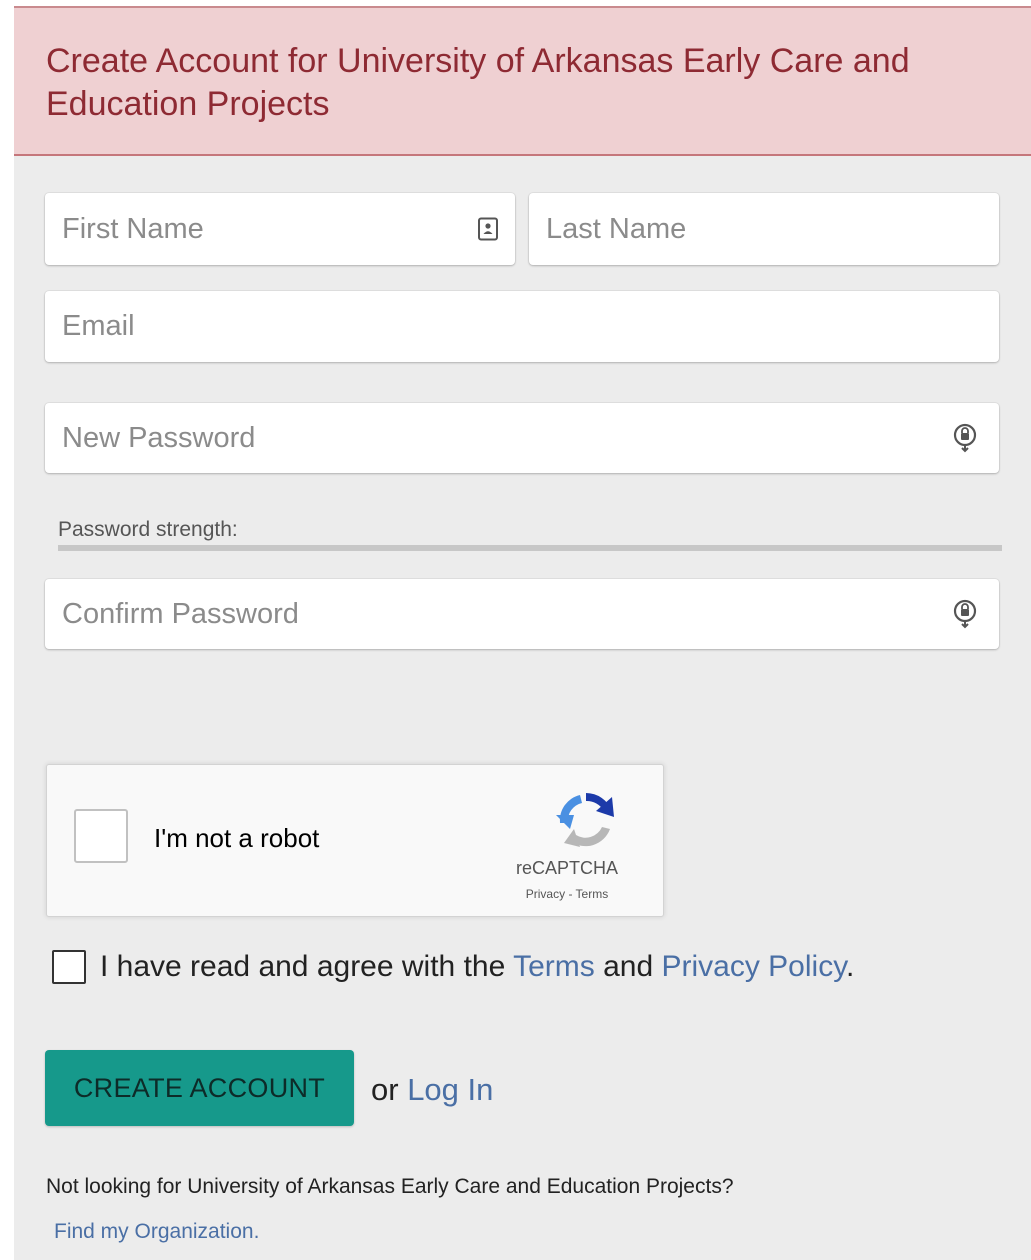 The image size is (1031, 1260). Describe the element at coordinates (586, 821) in the screenshot. I see `recaptcha-logo-icon` at that location.